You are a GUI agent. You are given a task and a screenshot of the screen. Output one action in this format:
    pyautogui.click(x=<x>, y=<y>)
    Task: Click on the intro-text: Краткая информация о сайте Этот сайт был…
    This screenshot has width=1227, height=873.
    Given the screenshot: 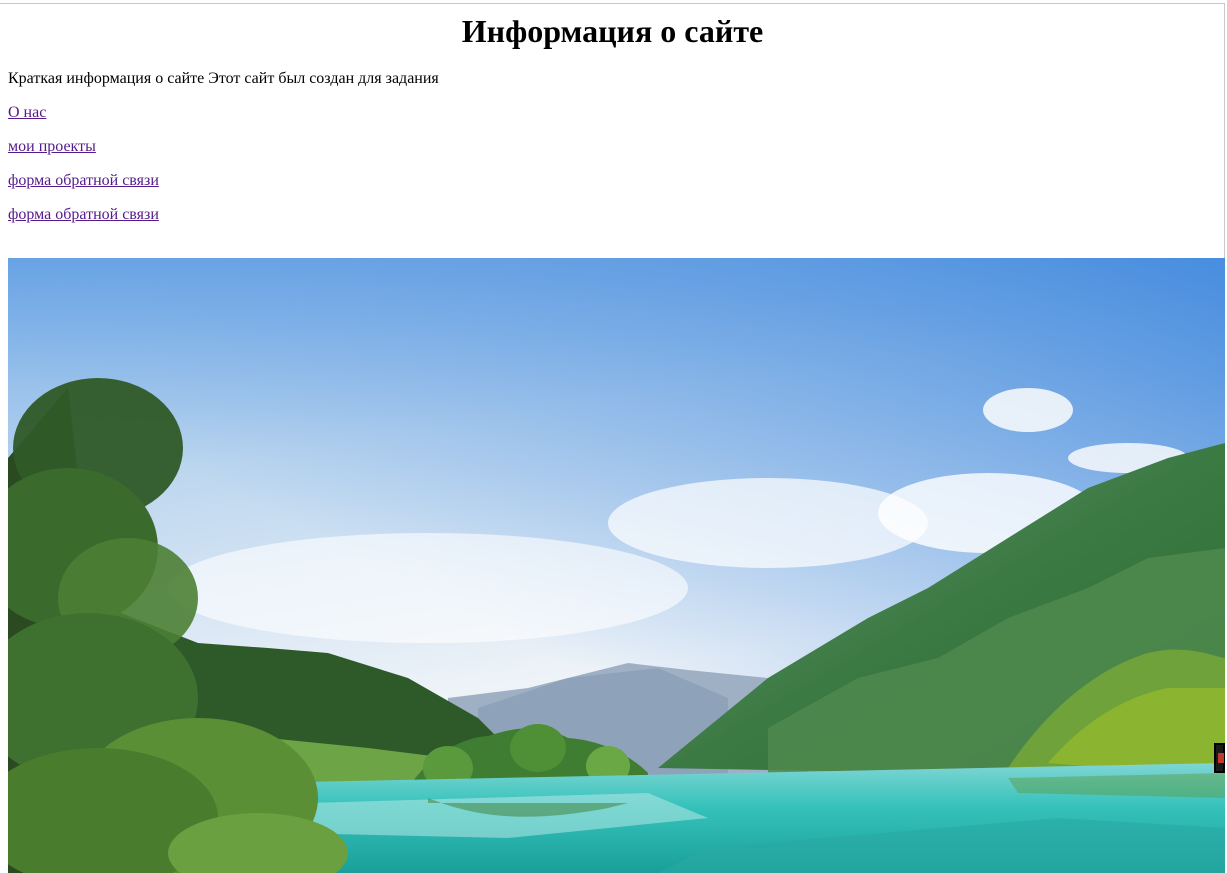 What is the action you would take?
    pyautogui.click(x=223, y=78)
    